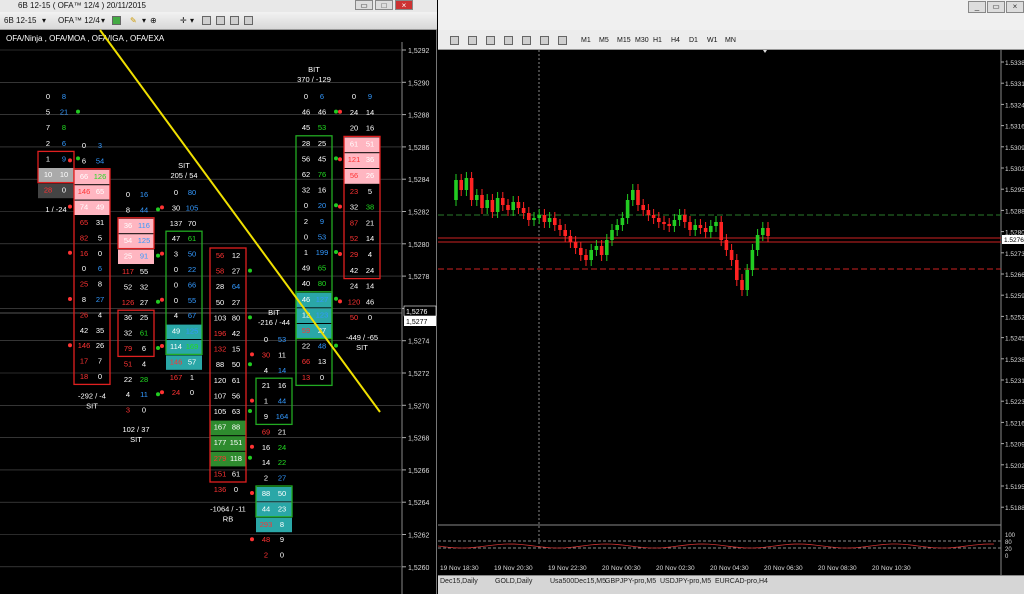  I want to click on chart-tab: EURCAD-pro,H4, so click(741, 581).